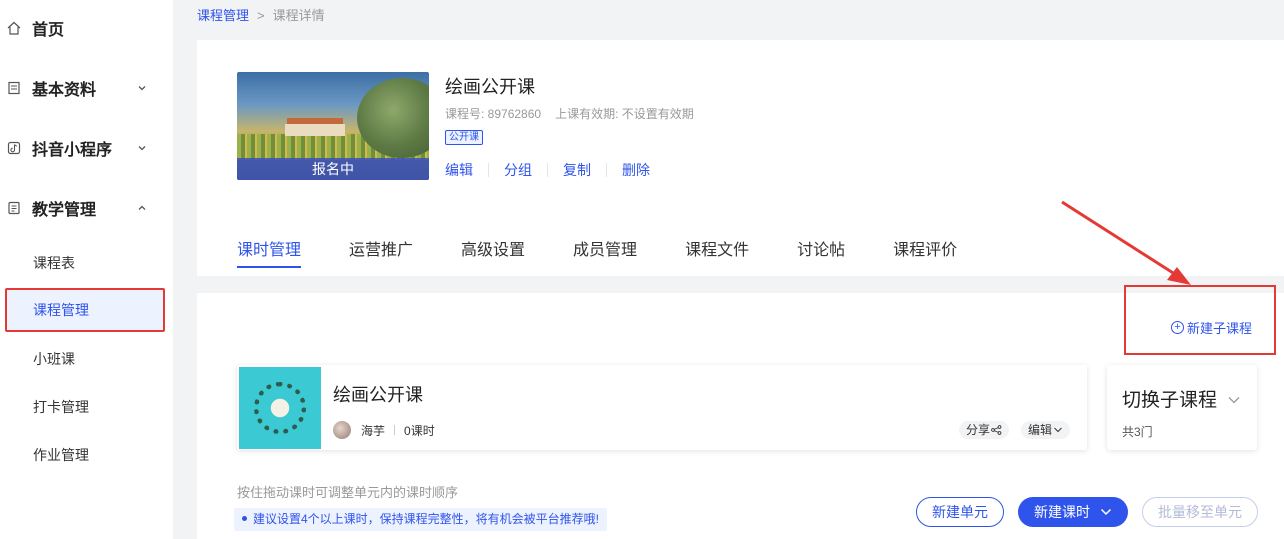  I want to click on enrollment-status-badge: 报名中, so click(333, 169).